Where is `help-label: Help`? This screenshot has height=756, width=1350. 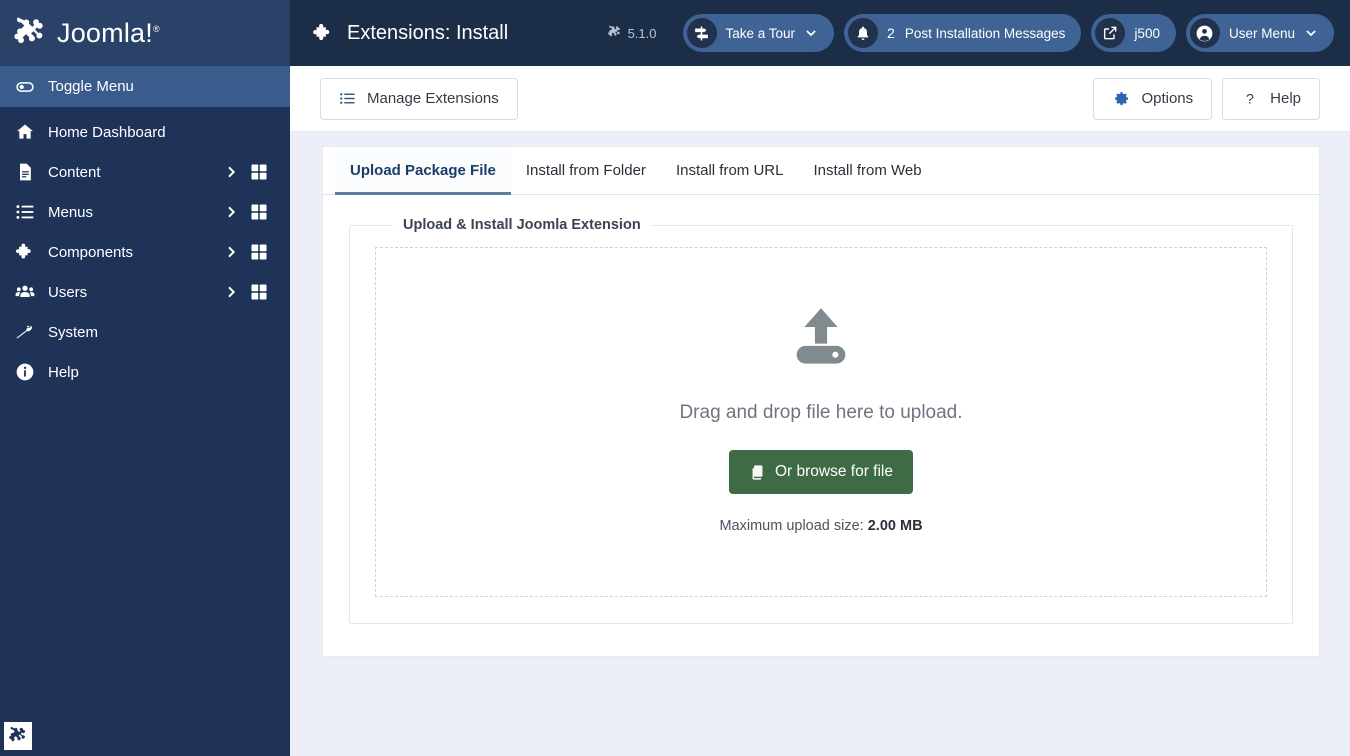
help-label: Help is located at coordinates (1285, 98).